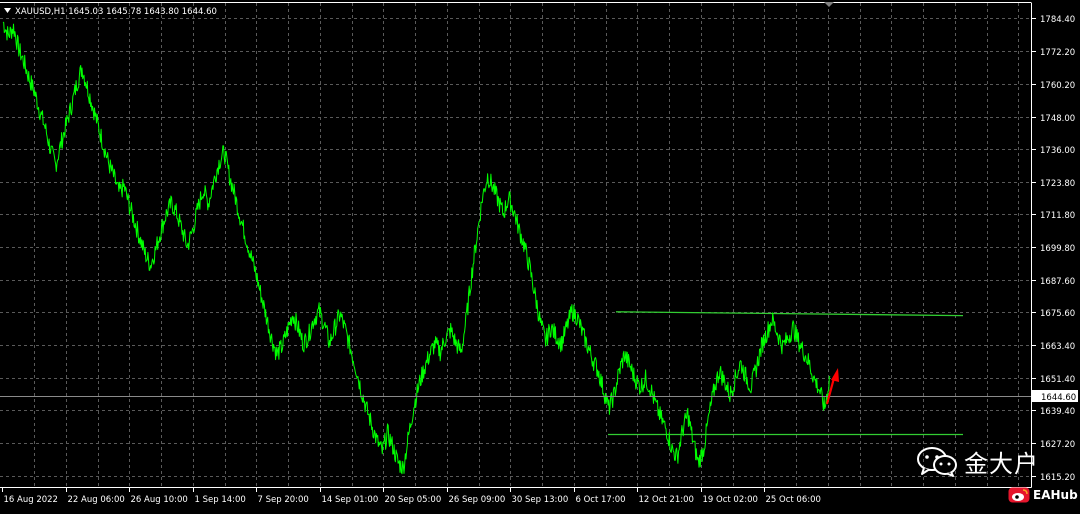  Describe the element at coordinates (159, 500) in the screenshot. I see `x-tick-label: 26 Aug 10:00` at that location.